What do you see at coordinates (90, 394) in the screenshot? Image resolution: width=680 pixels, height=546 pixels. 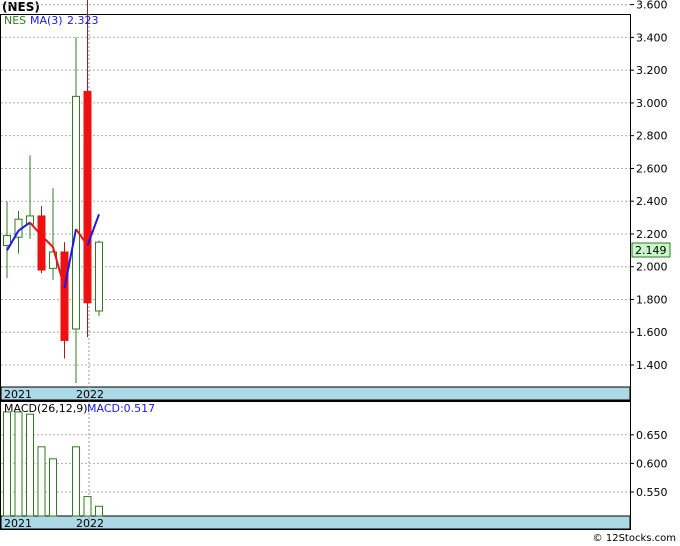 I see `price-x-label-2022: 2022` at bounding box center [90, 394].